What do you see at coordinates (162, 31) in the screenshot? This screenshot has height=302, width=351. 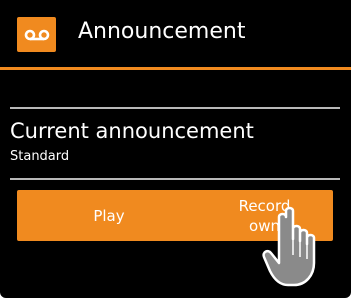 I see `page-title: Announcement` at bounding box center [162, 31].